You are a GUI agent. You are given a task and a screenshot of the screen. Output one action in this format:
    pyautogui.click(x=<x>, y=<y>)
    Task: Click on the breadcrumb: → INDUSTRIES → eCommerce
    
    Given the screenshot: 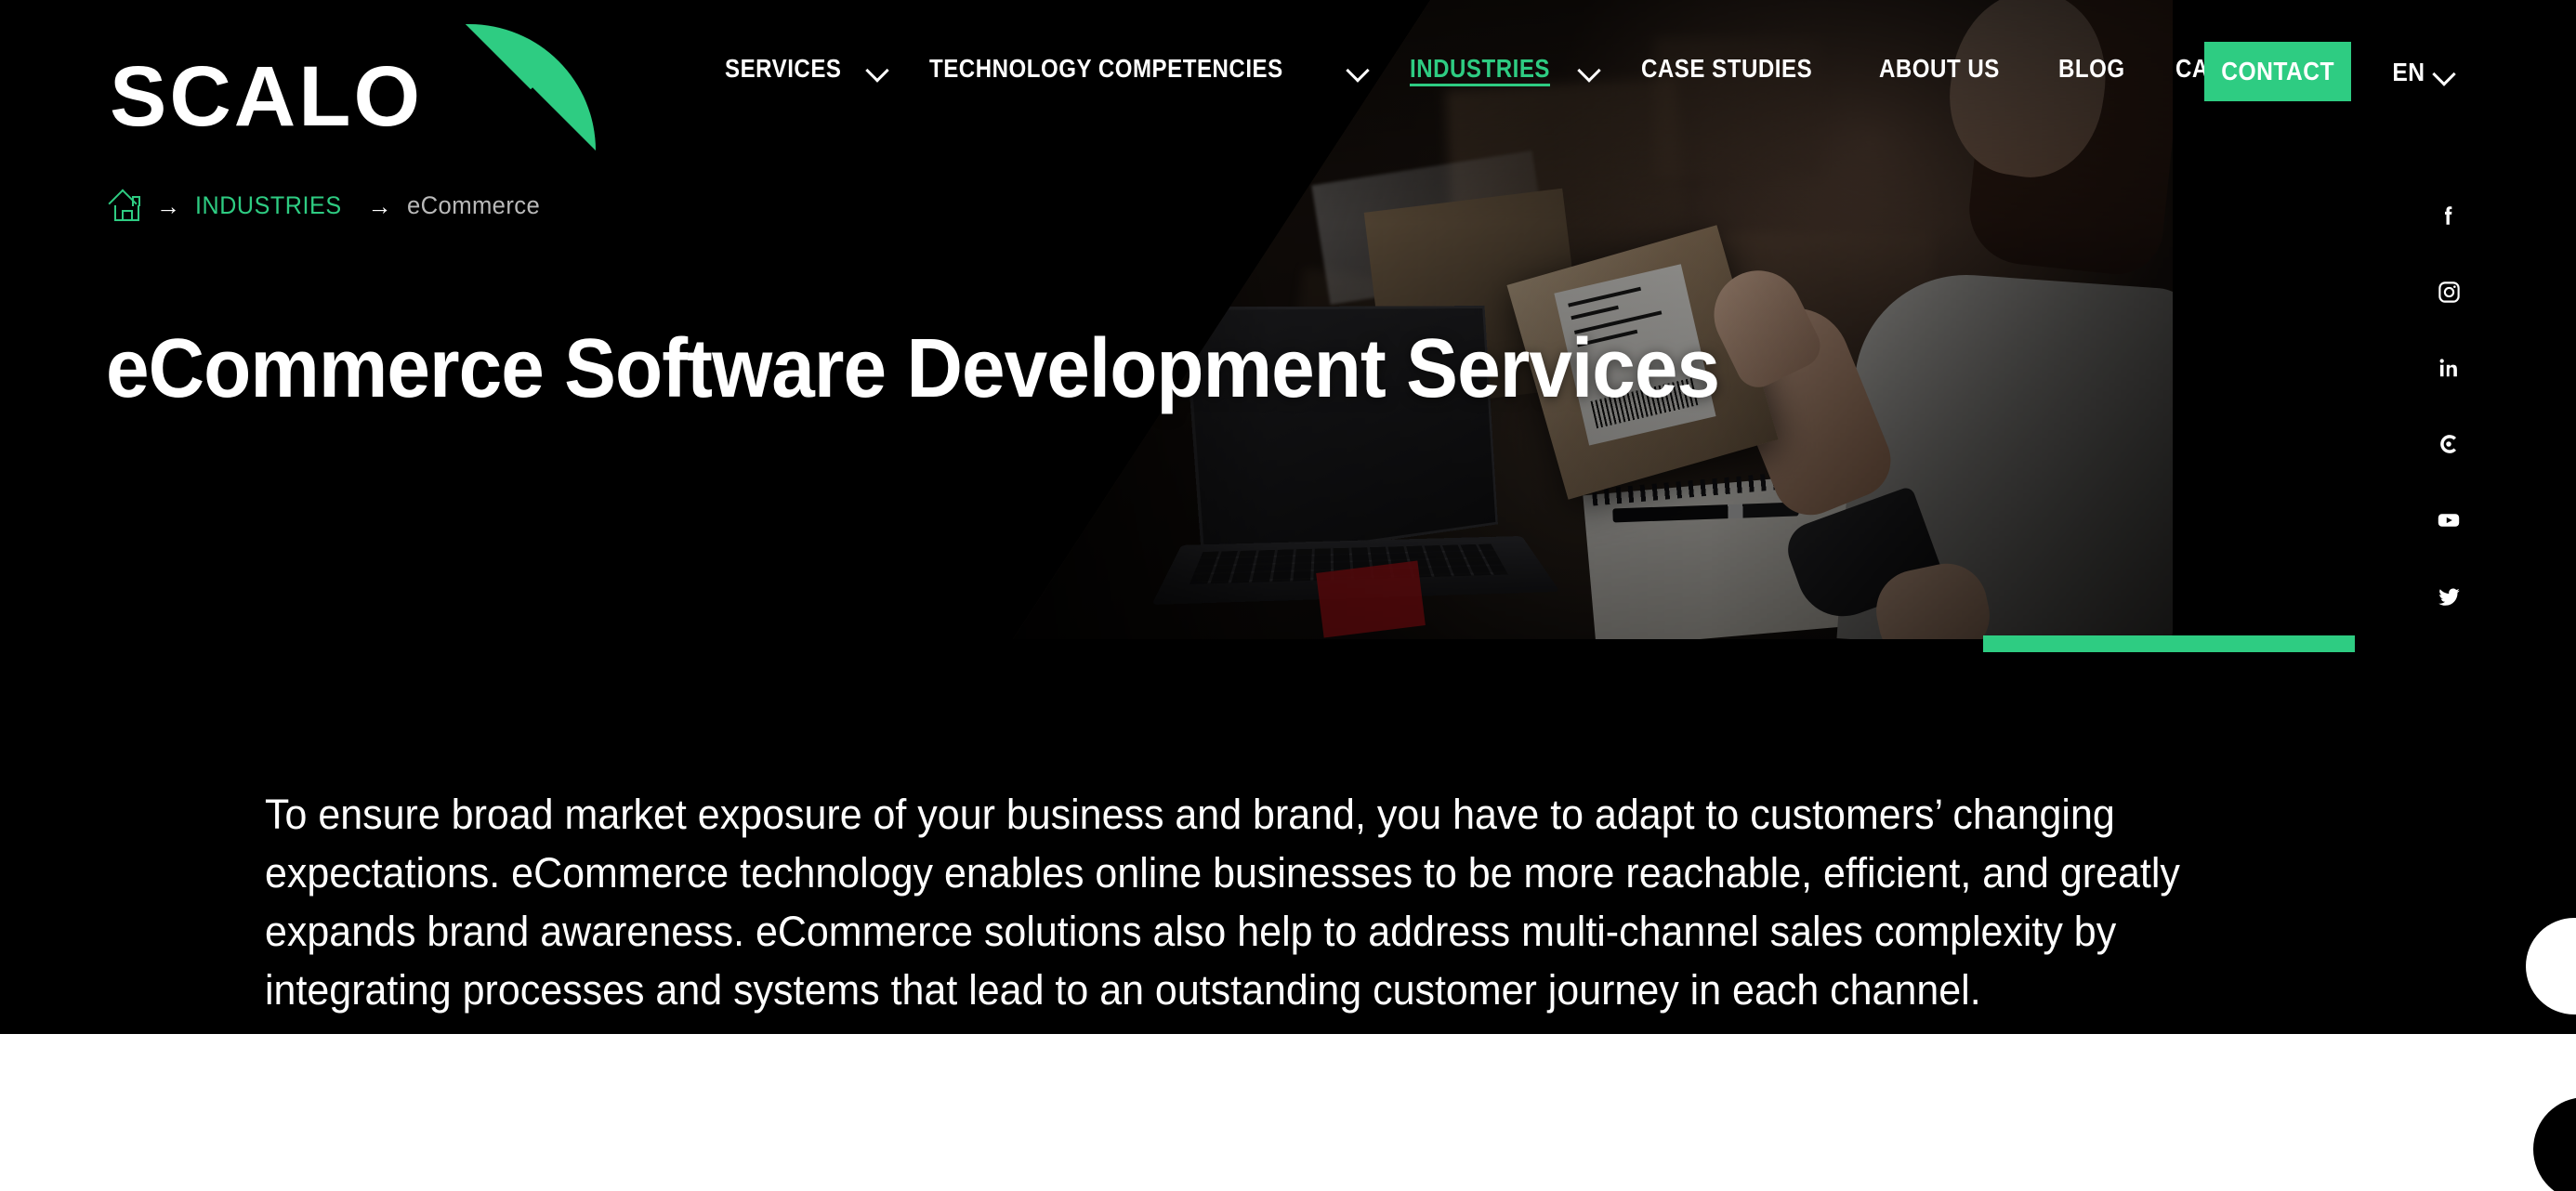 What is the action you would take?
    pyautogui.click(x=327, y=205)
    